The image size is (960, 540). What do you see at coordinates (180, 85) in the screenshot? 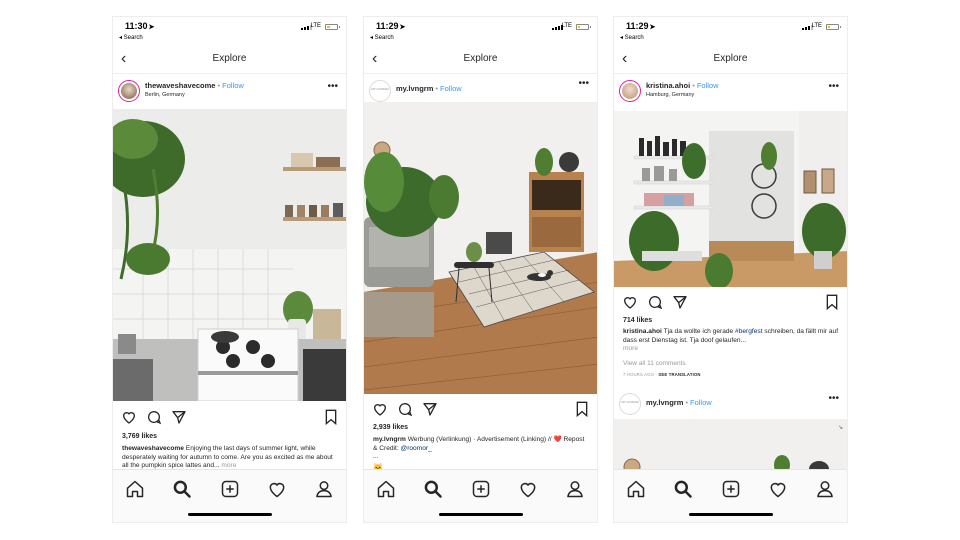
I see `username-link: thewaveshavecome` at bounding box center [180, 85].